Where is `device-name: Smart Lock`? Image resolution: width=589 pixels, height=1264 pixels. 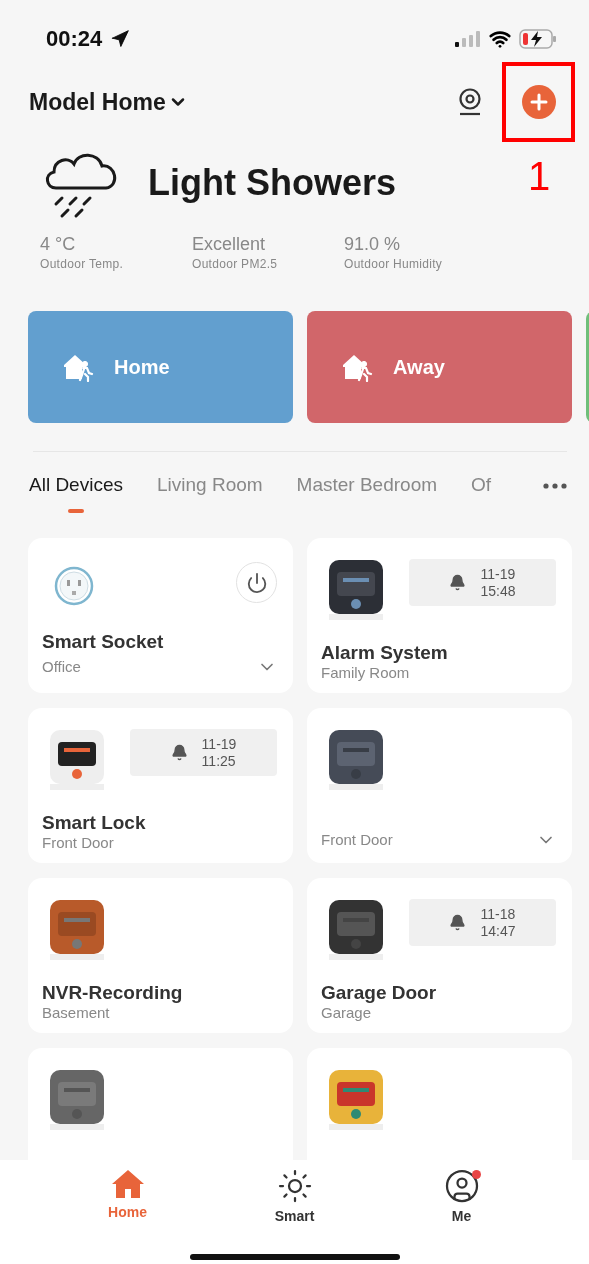
device-name: Smart Lock is located at coordinates (94, 823).